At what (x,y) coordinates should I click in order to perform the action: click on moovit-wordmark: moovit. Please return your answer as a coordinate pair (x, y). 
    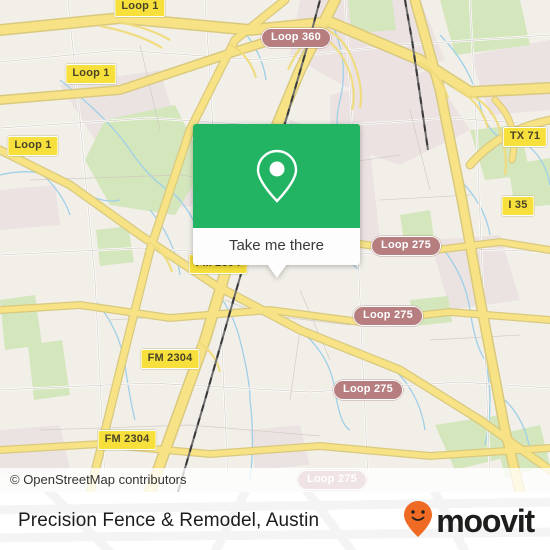
    Looking at the image, I should click on (485, 521).